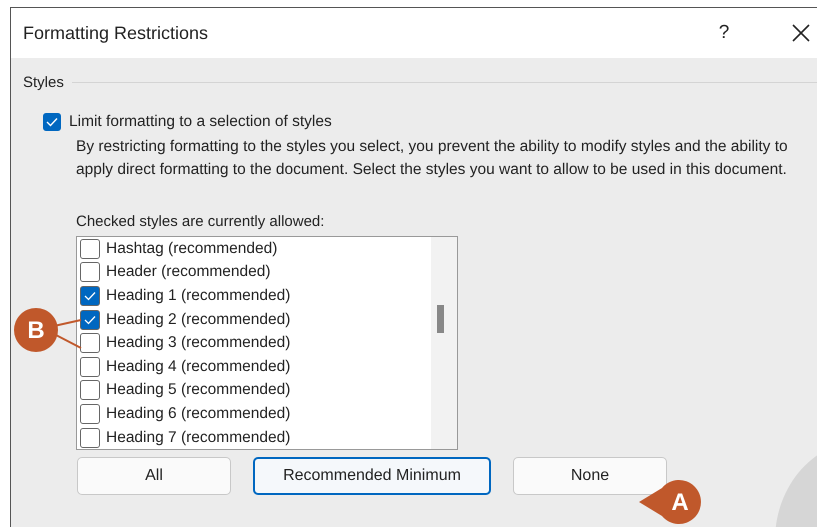 The height and width of the screenshot is (527, 817). What do you see at coordinates (201, 221) in the screenshot?
I see `list-label: Checked styles are currently allowed:` at bounding box center [201, 221].